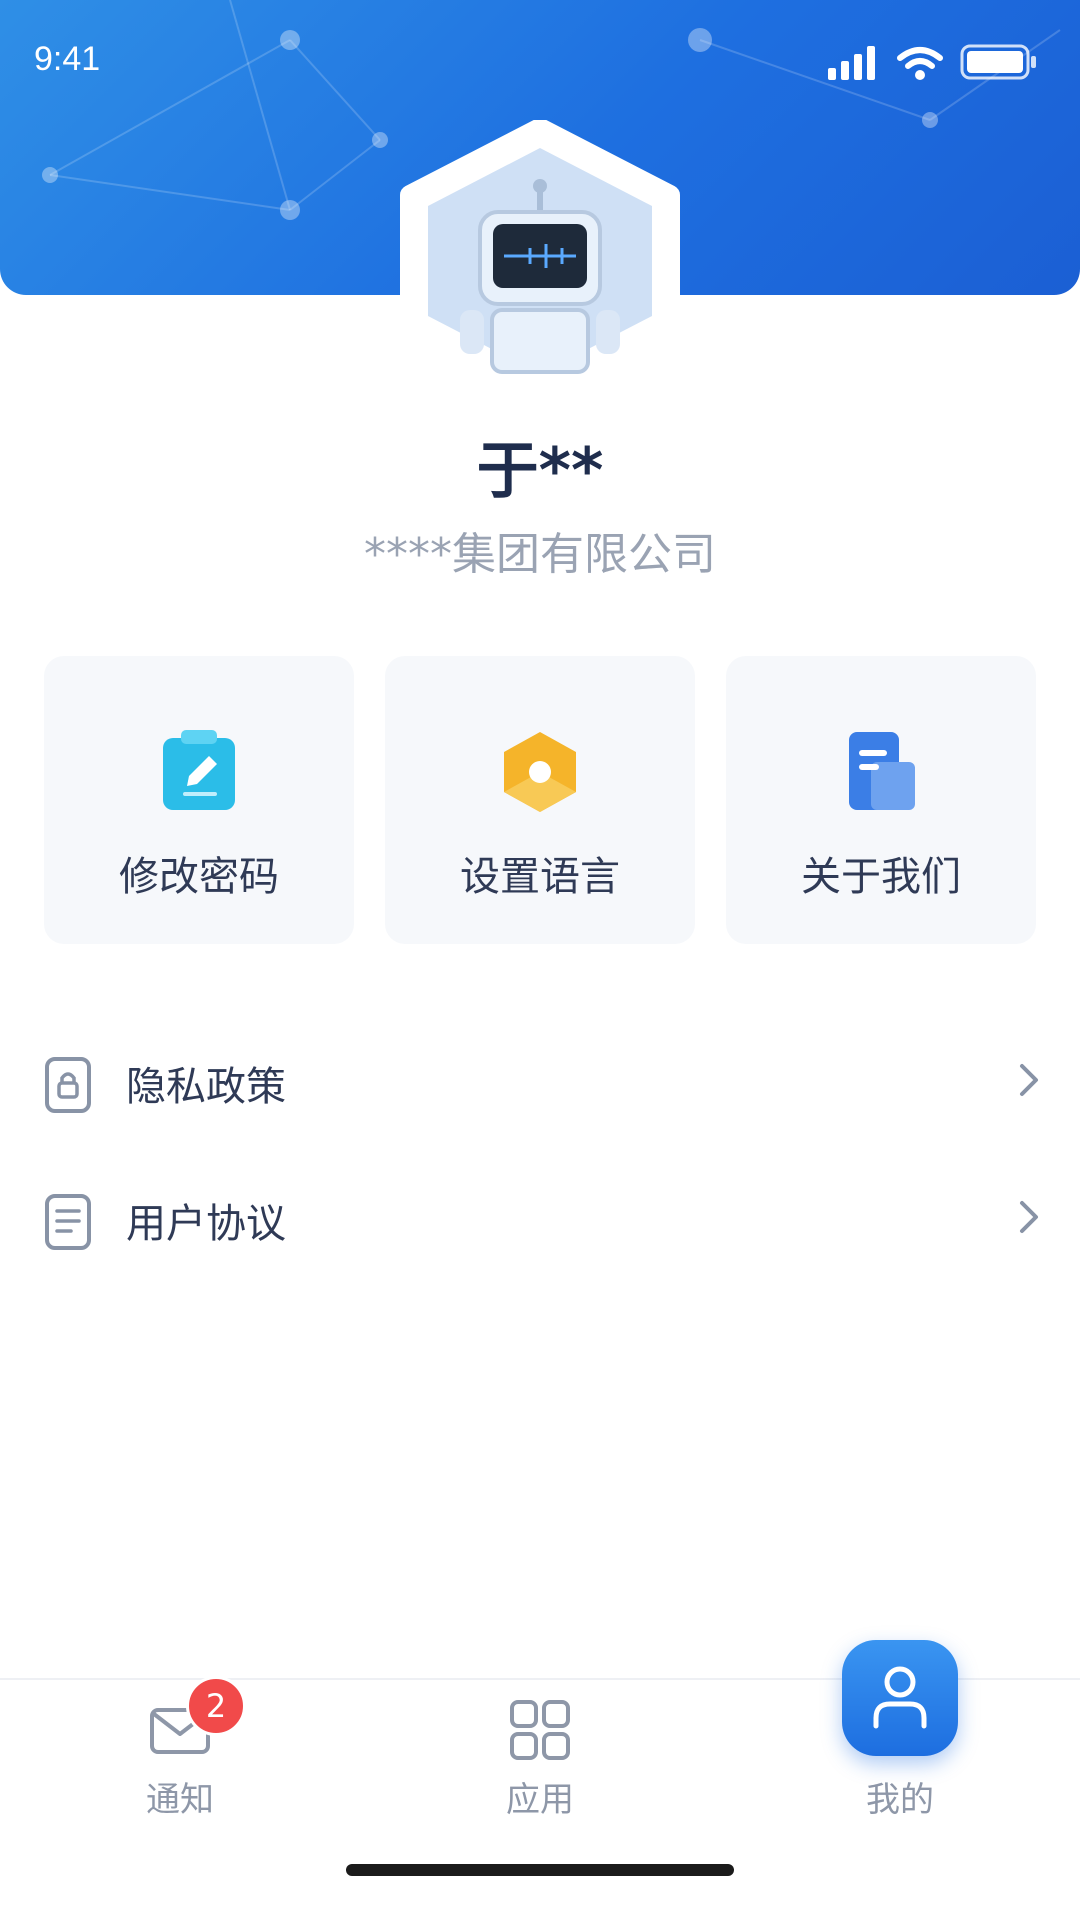 This screenshot has height=1922, width=1080. Describe the element at coordinates (180, 1753) in the screenshot. I see `tab-notify: 2 通知` at that location.